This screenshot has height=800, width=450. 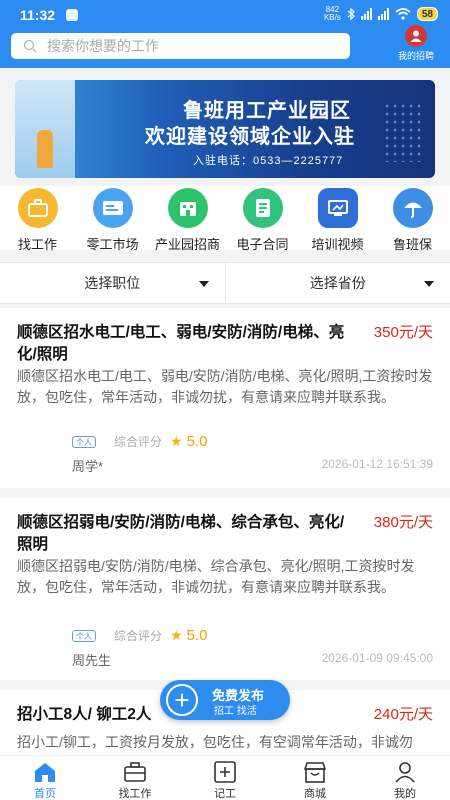 I want to click on app-header: 11:32 842 KB/s 58 搜索你想要的工作 我的招聘, so click(x=225, y=34).